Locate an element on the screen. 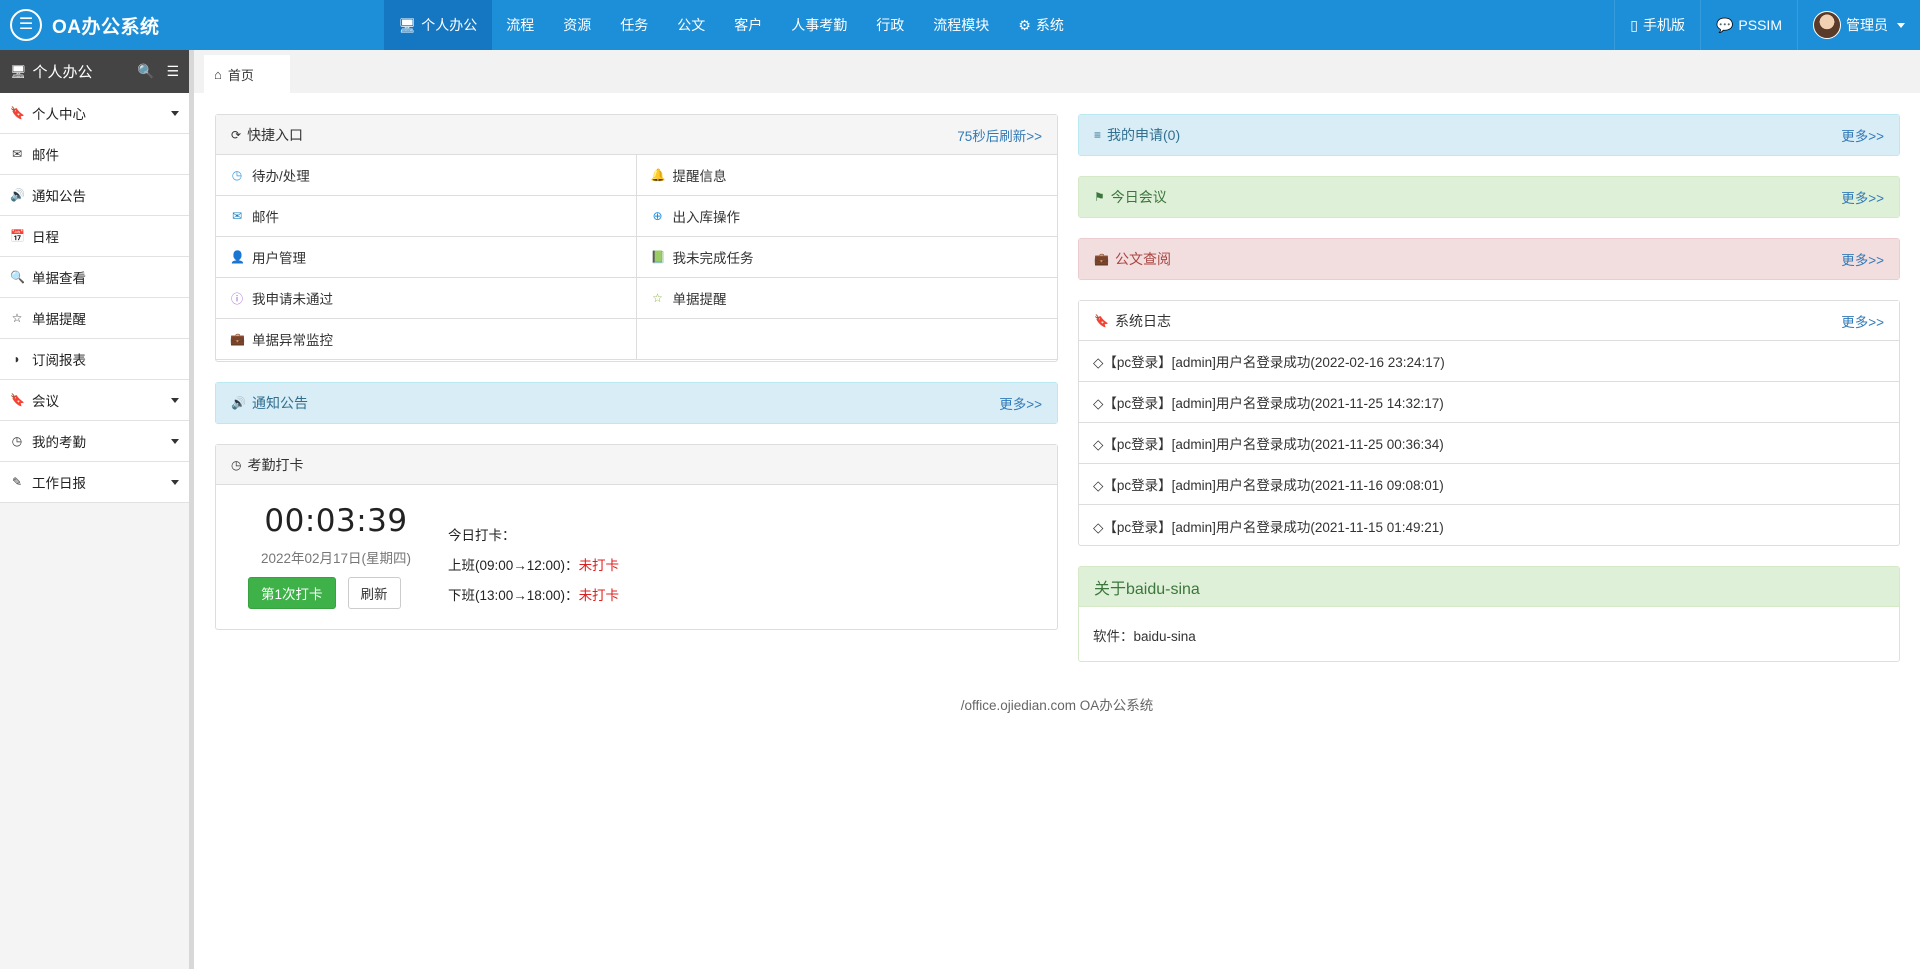  topnav-system: ⚙ 系统 is located at coordinates (1041, 25).